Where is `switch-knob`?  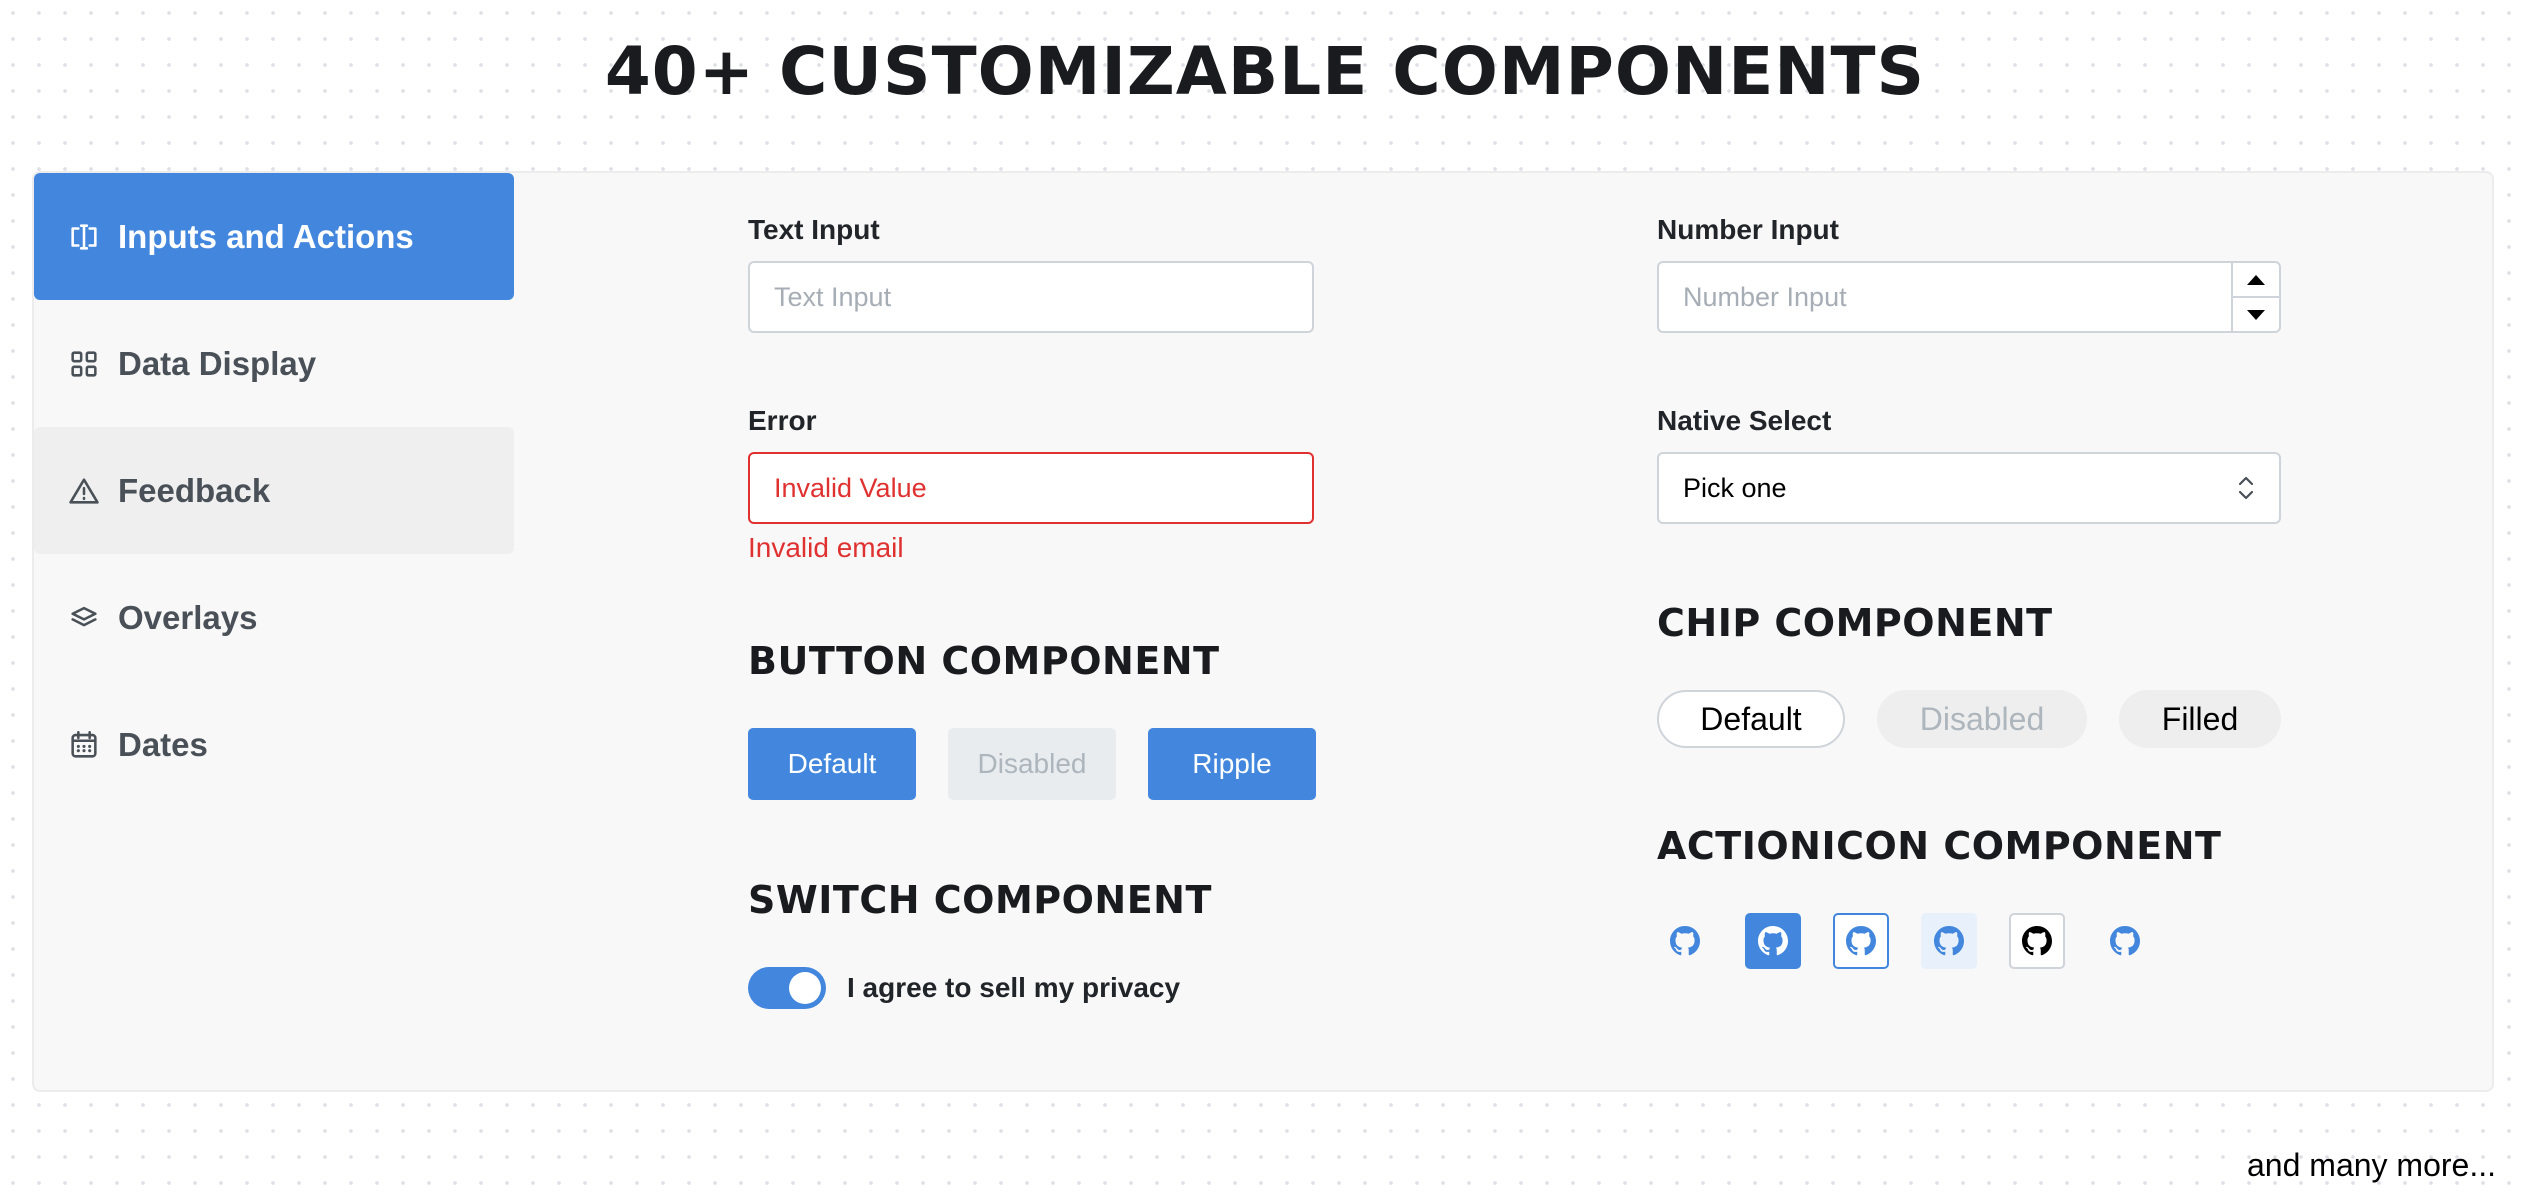 switch-knob is located at coordinates (805, 988).